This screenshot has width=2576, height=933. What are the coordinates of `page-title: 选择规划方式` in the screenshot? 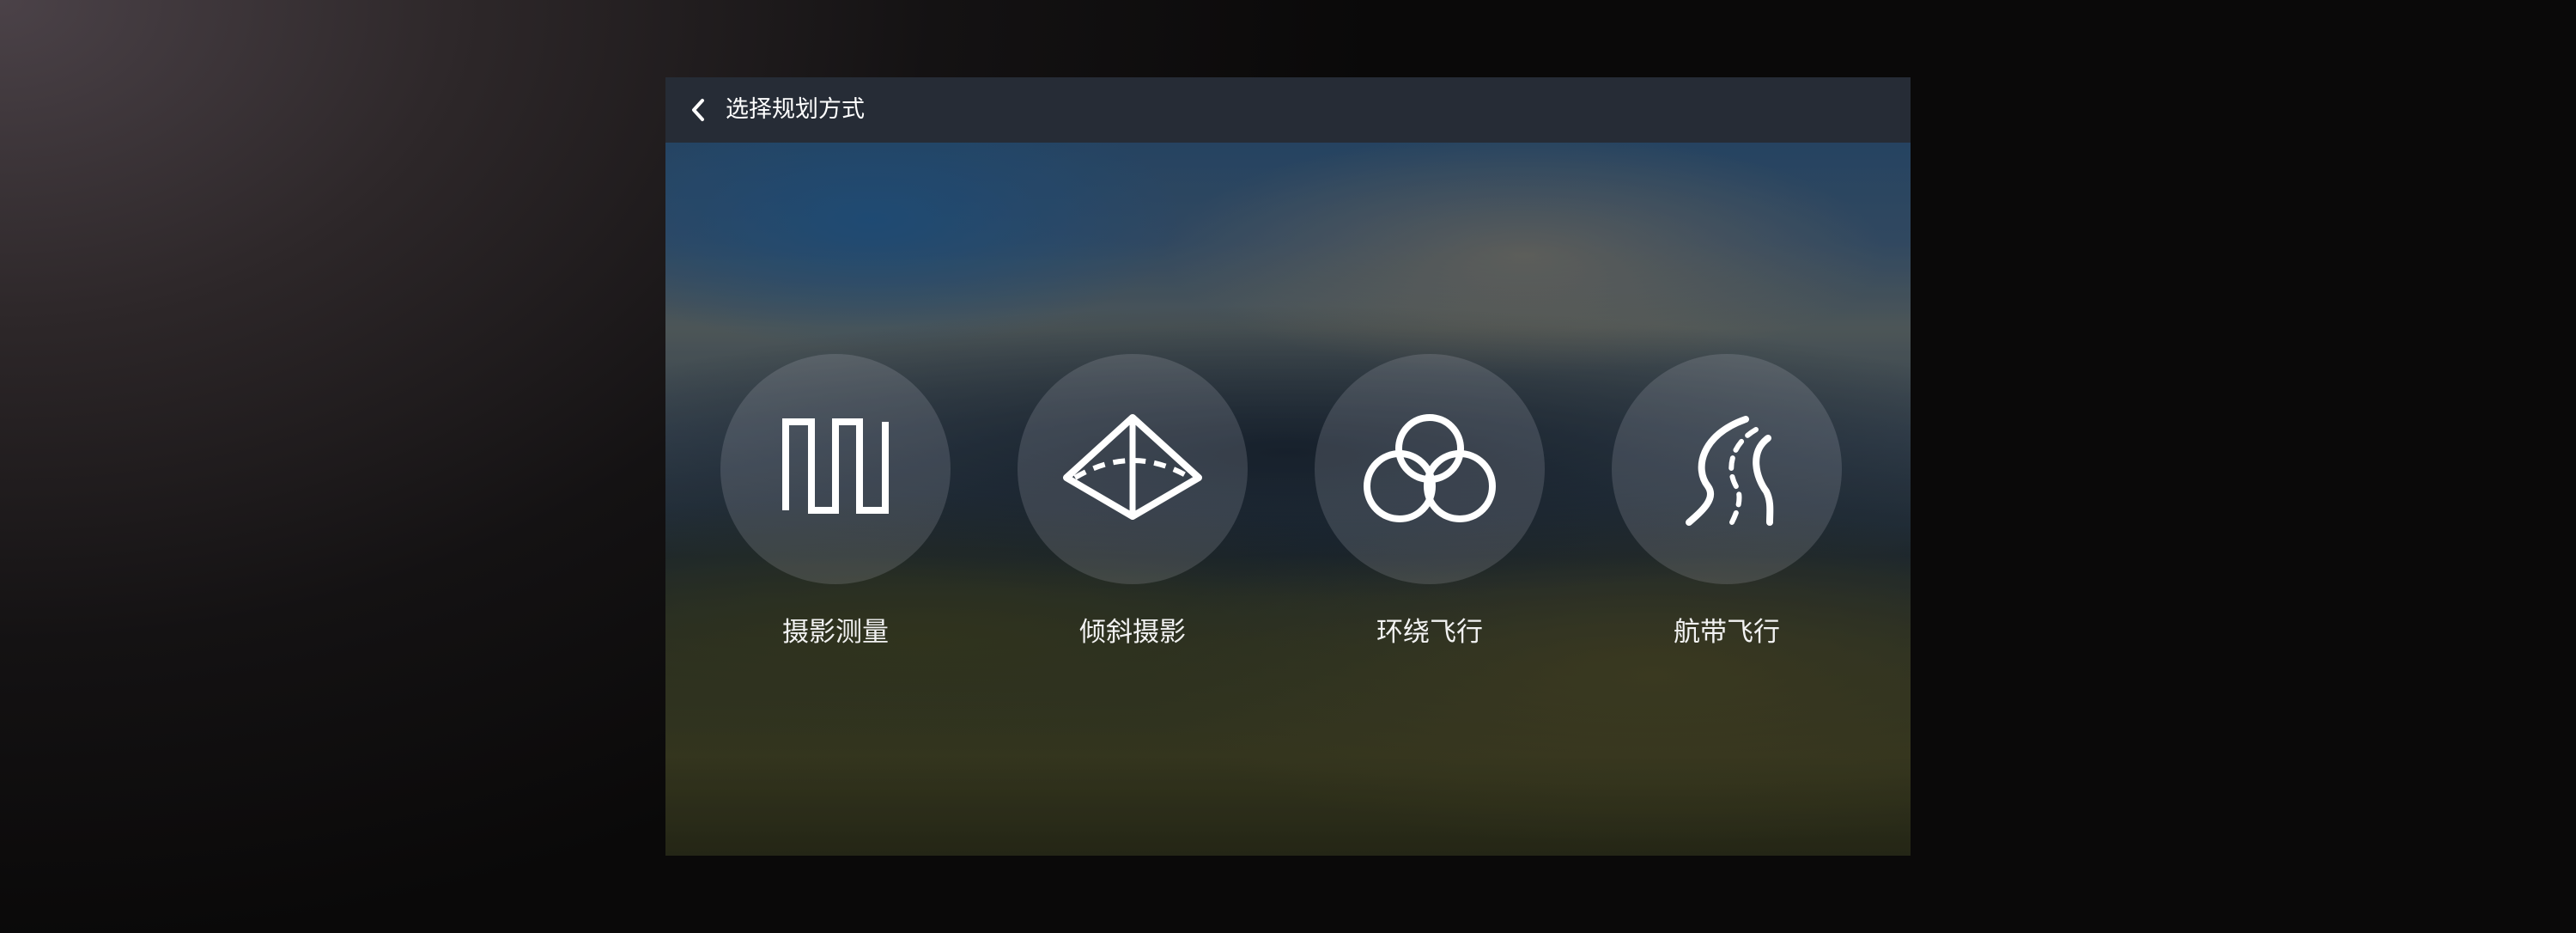 It's located at (795, 109).